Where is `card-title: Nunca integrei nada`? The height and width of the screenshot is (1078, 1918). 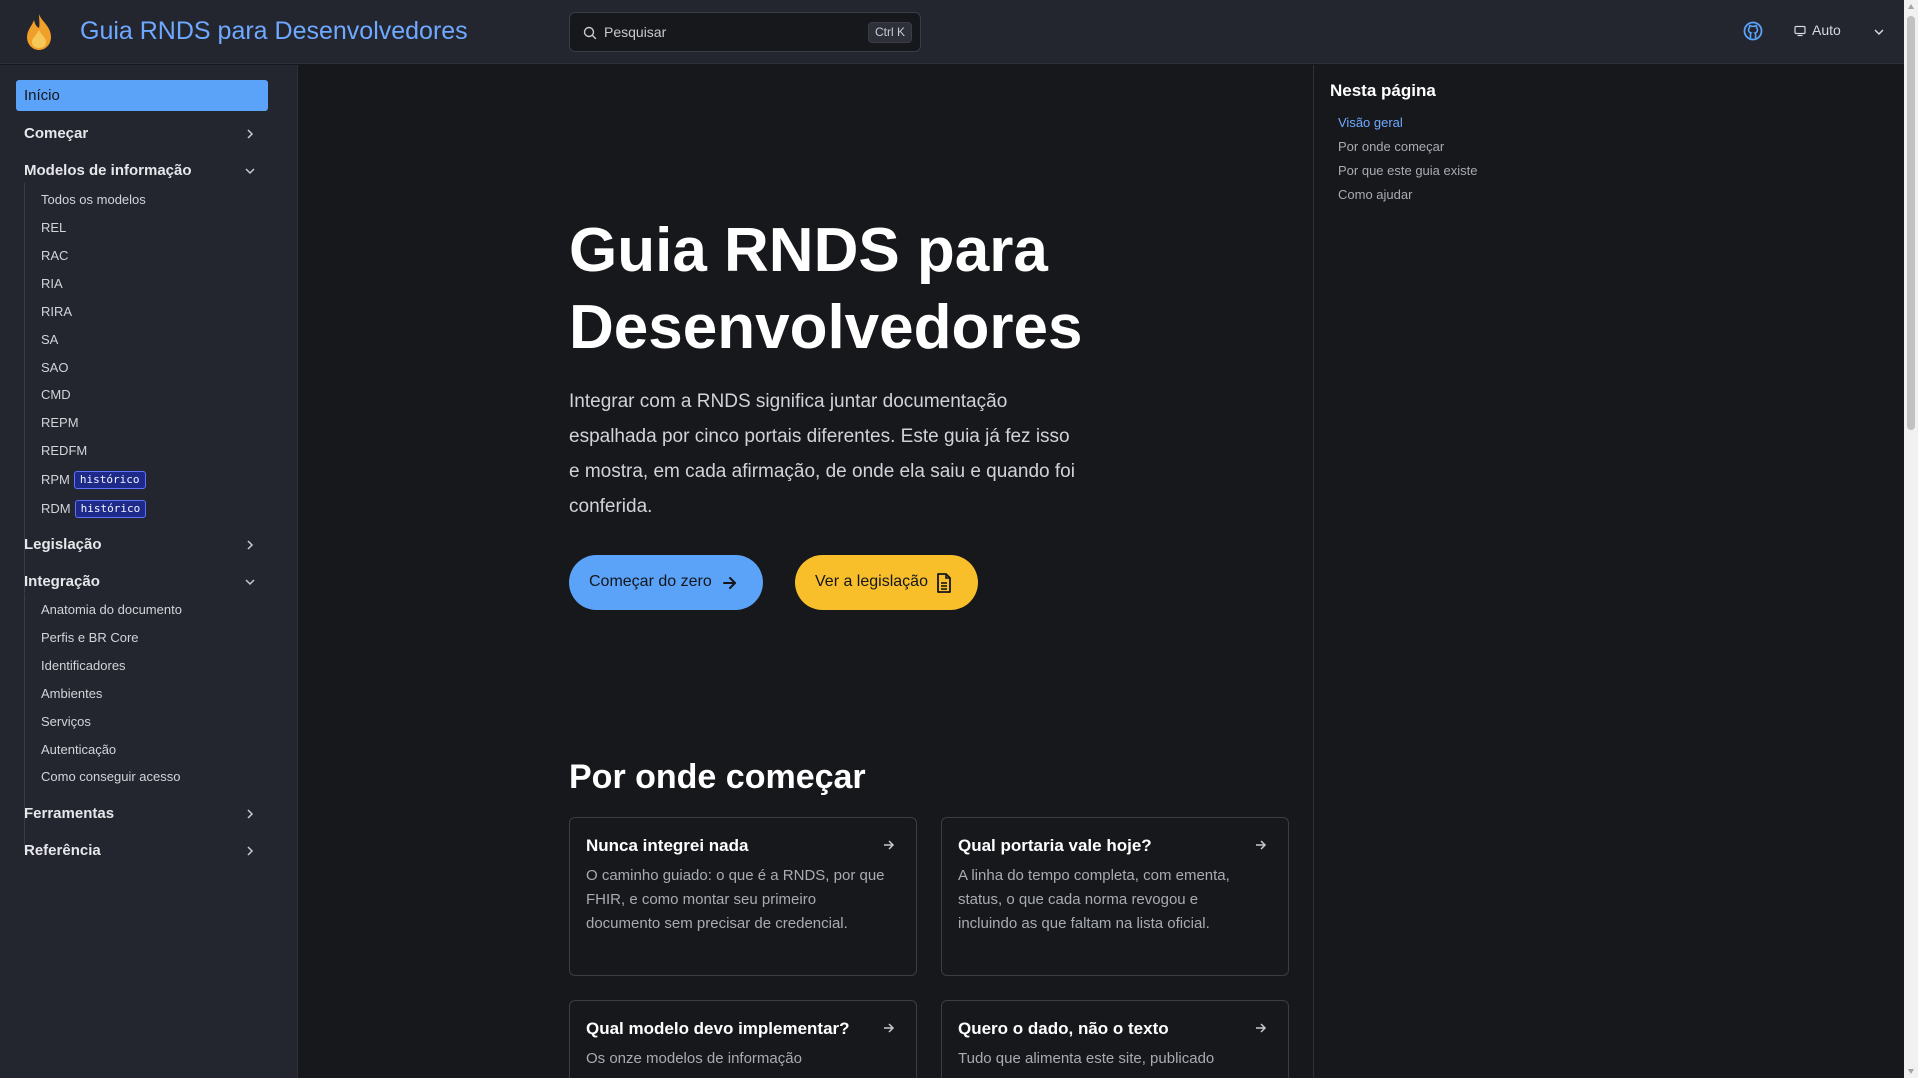
card-title: Nunca integrei nada is located at coordinates (667, 845).